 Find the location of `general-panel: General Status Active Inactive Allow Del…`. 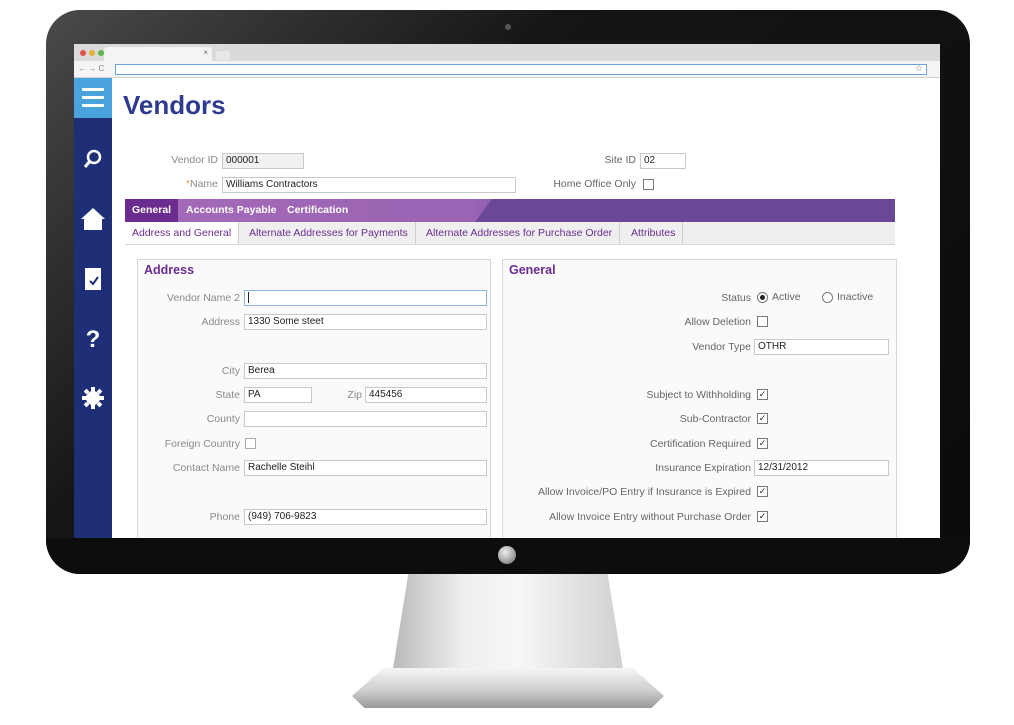

general-panel: General Status Active Inactive Allow Del… is located at coordinates (699, 398).